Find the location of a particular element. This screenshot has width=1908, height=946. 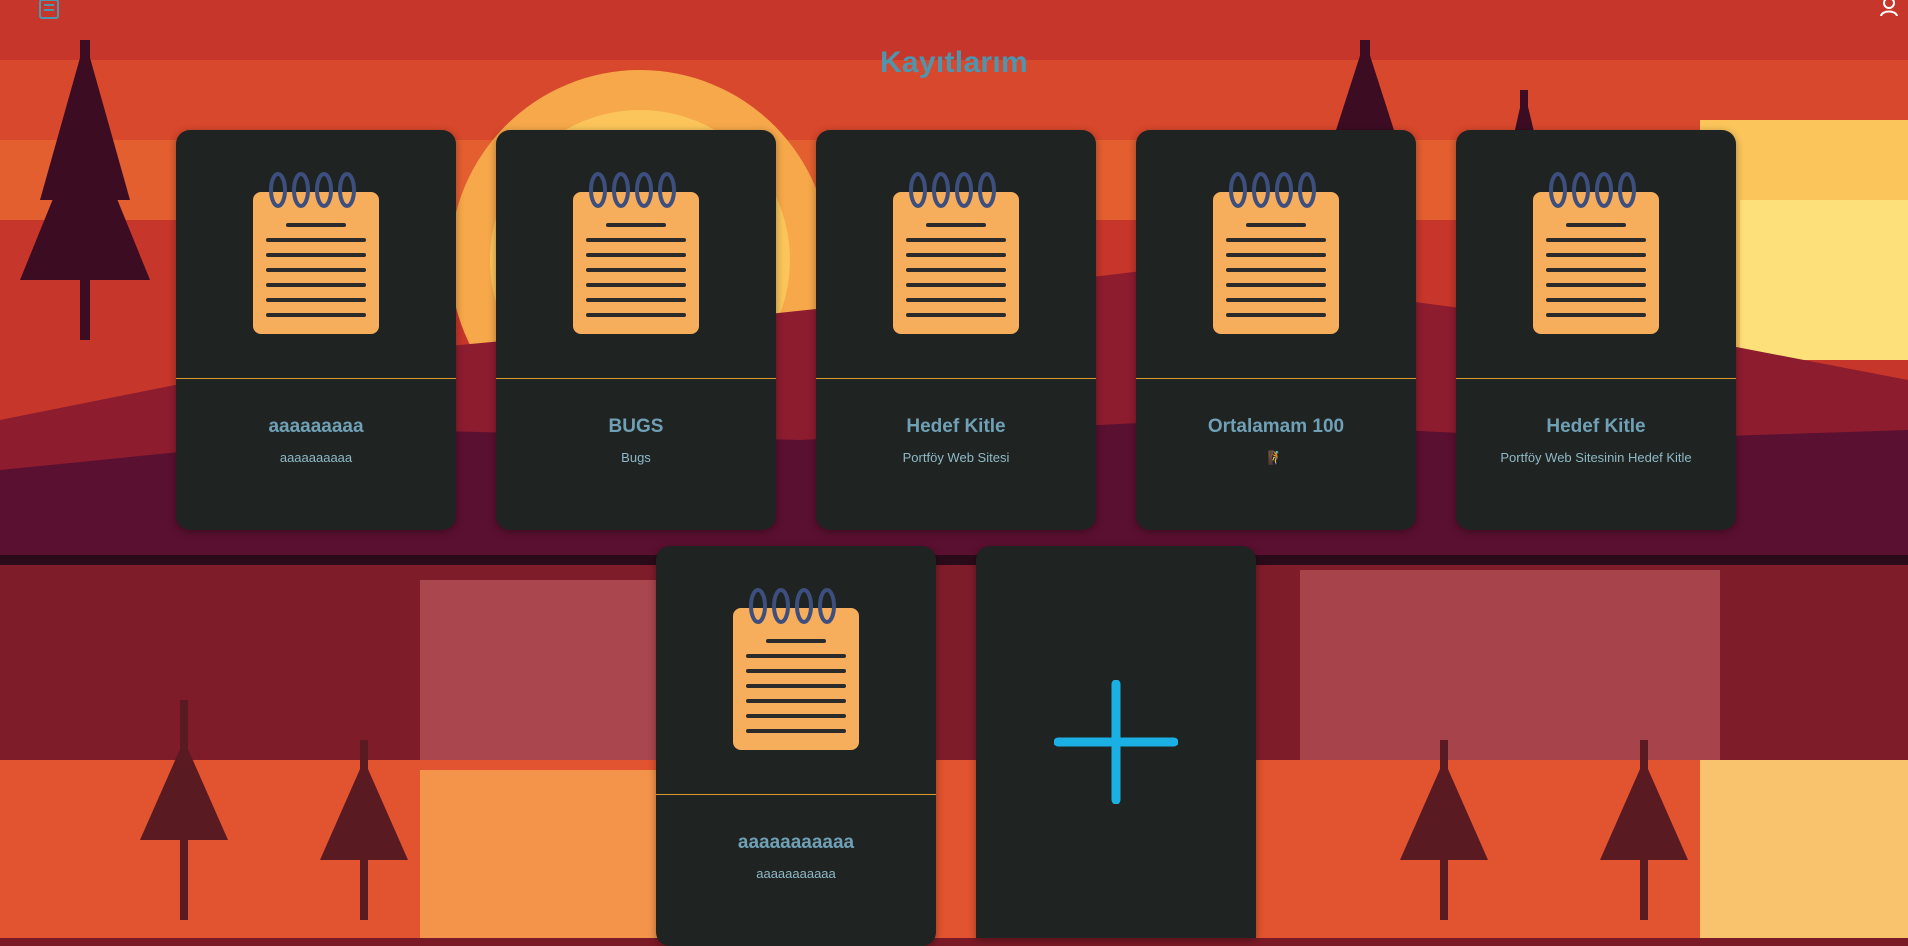

notes-icon is located at coordinates (49, 12).